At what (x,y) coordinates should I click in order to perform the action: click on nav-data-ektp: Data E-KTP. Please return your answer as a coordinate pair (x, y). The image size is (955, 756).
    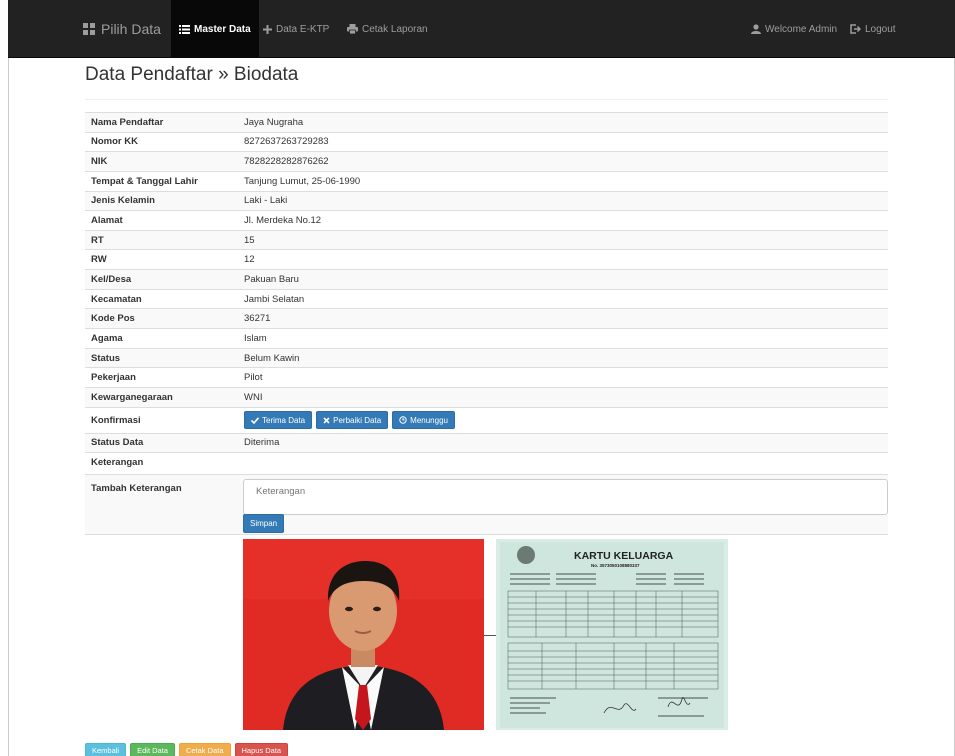
    Looking at the image, I should click on (296, 29).